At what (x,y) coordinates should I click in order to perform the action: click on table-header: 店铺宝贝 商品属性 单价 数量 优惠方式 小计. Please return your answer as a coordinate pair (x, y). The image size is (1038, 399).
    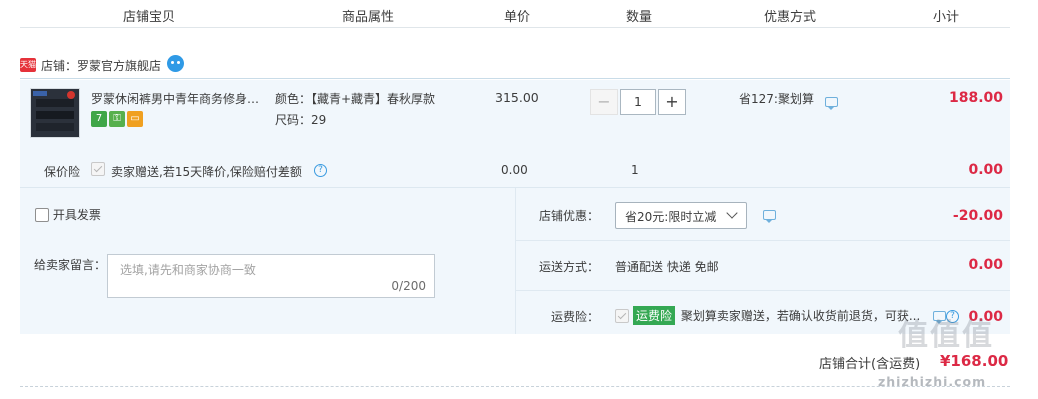
    Looking at the image, I should click on (515, 14).